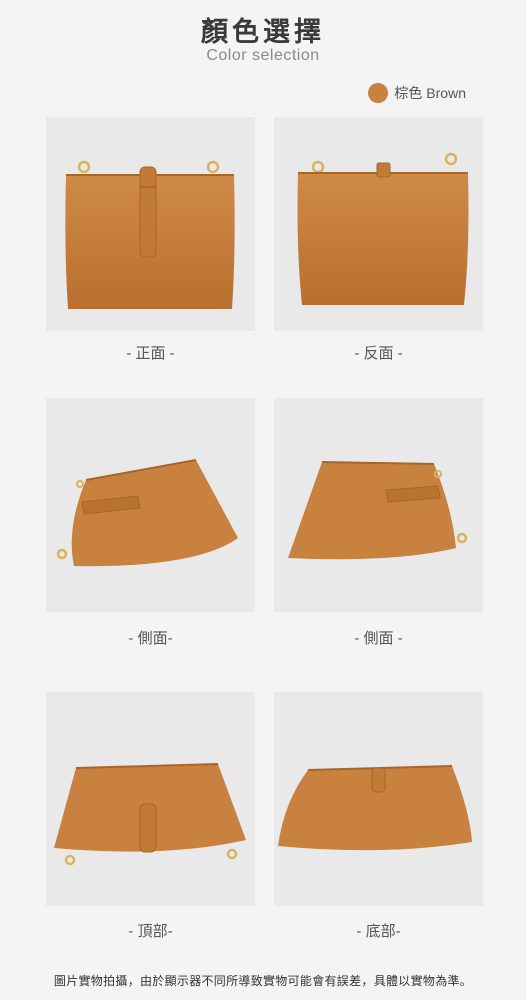 Image resolution: width=526 pixels, height=1000 pixels. Describe the element at coordinates (150, 931) in the screenshot. I see `caption-top: - 頂部-` at that location.